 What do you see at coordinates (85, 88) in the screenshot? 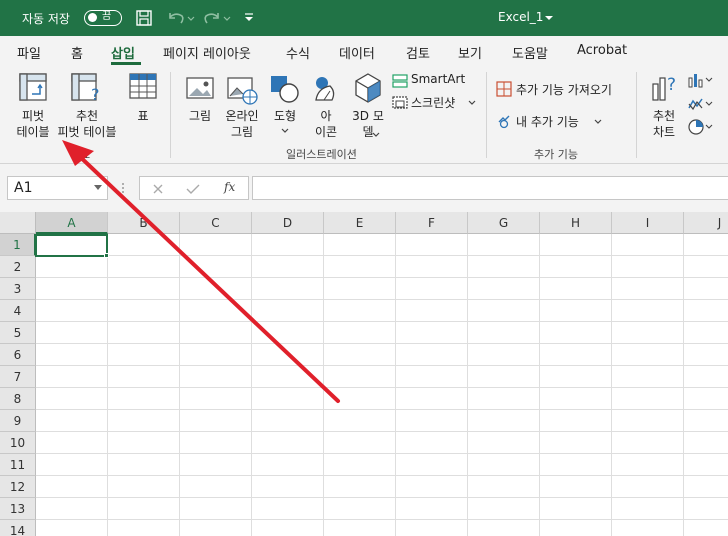
I see `recommended-pivot-icon: ?` at bounding box center [85, 88].